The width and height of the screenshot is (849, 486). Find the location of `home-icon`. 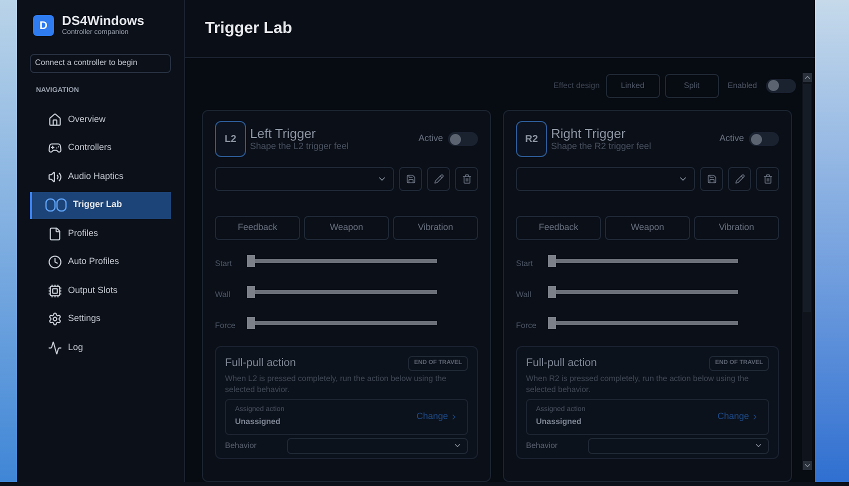

home-icon is located at coordinates (55, 119).